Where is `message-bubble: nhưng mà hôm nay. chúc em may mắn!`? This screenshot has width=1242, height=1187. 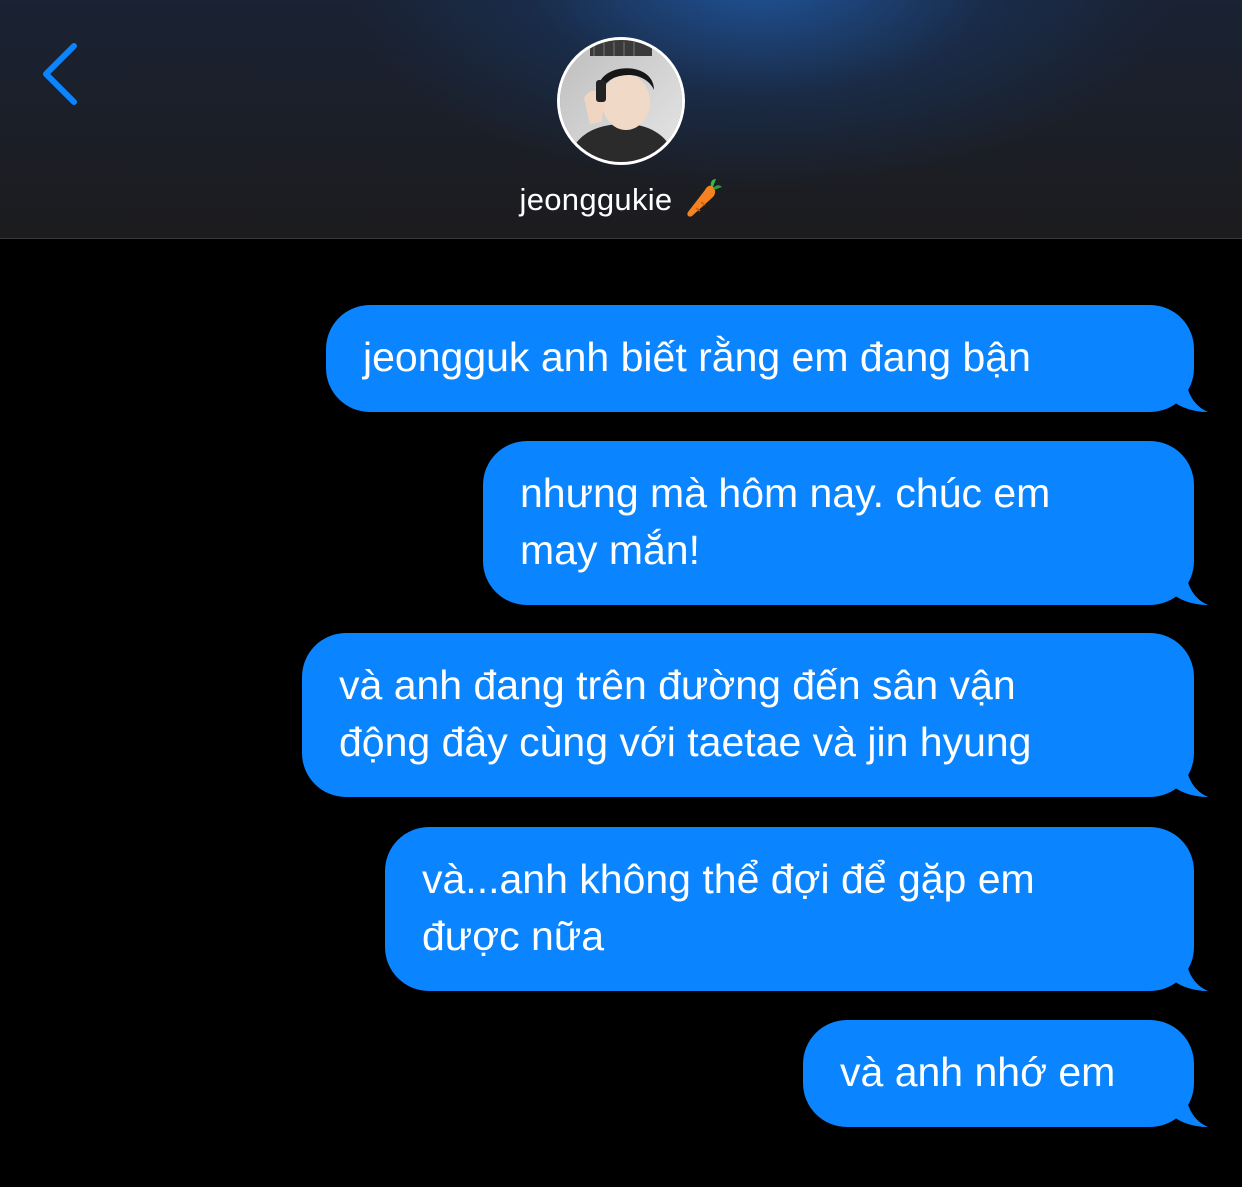 message-bubble: nhưng mà hôm nay. chúc em may mắn! is located at coordinates (845, 523).